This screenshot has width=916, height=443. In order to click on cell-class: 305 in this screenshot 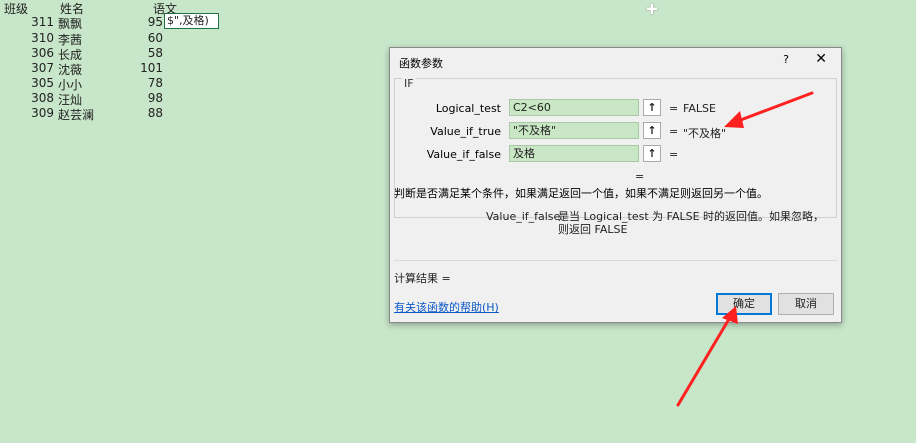, I will do `click(42, 83)`.